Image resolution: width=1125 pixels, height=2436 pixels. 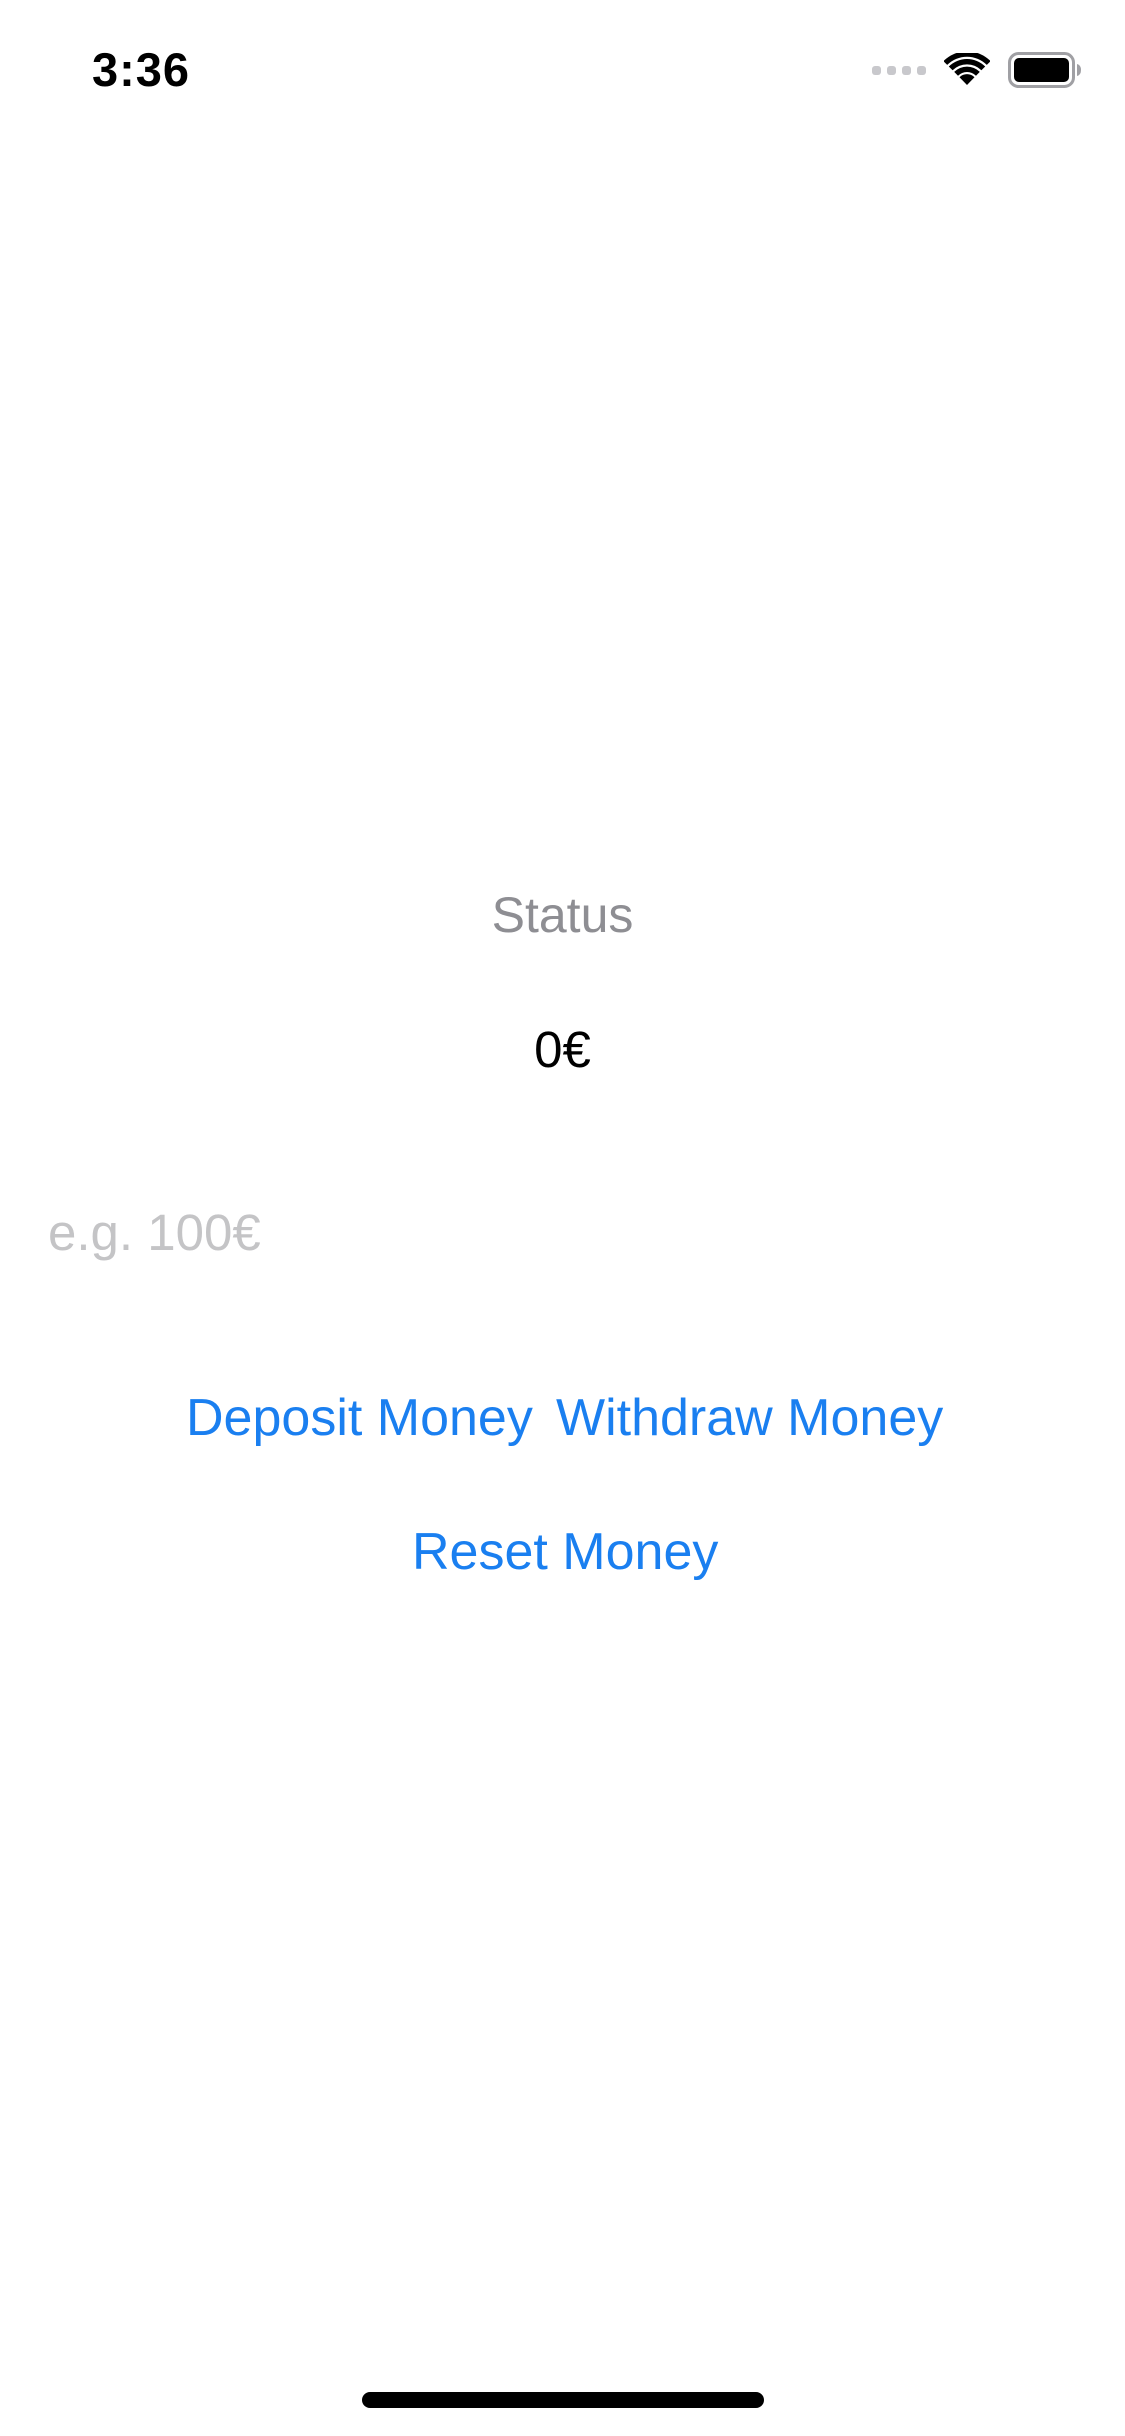 I want to click on status-bar-time: 3:36, so click(x=141, y=69).